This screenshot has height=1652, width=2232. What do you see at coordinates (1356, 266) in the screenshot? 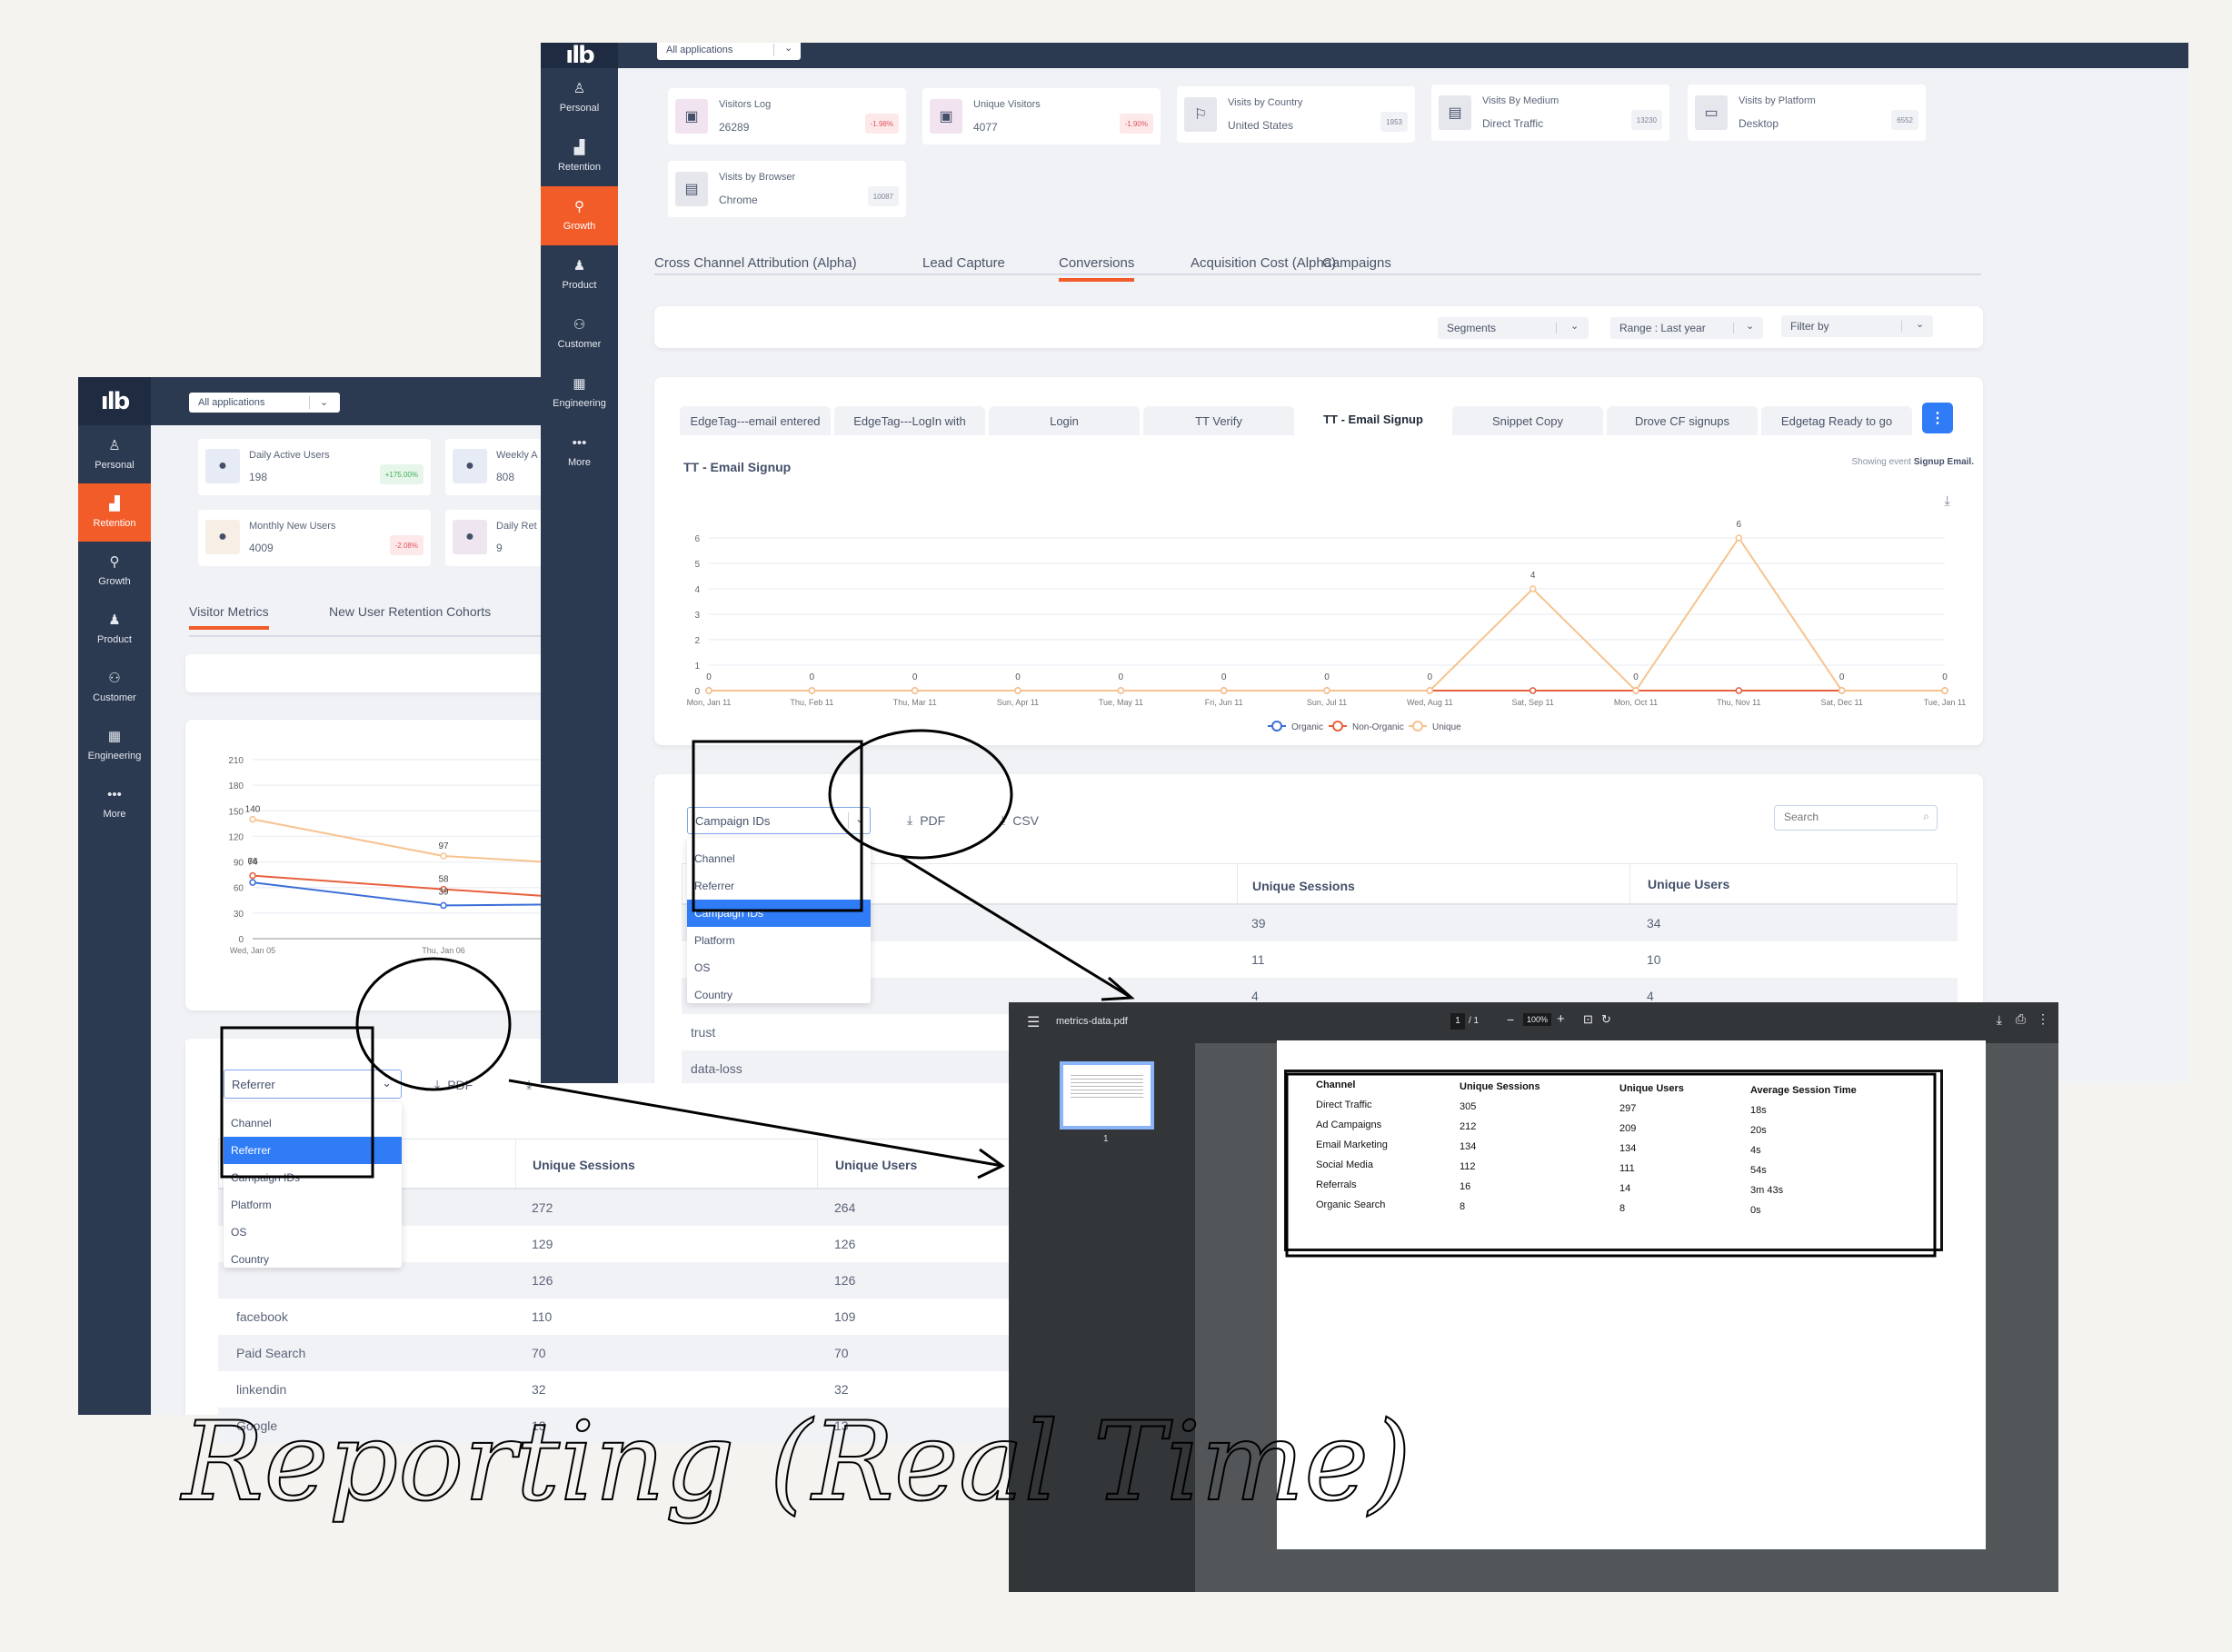
I see `tab-campaigns: Campaigns` at bounding box center [1356, 266].